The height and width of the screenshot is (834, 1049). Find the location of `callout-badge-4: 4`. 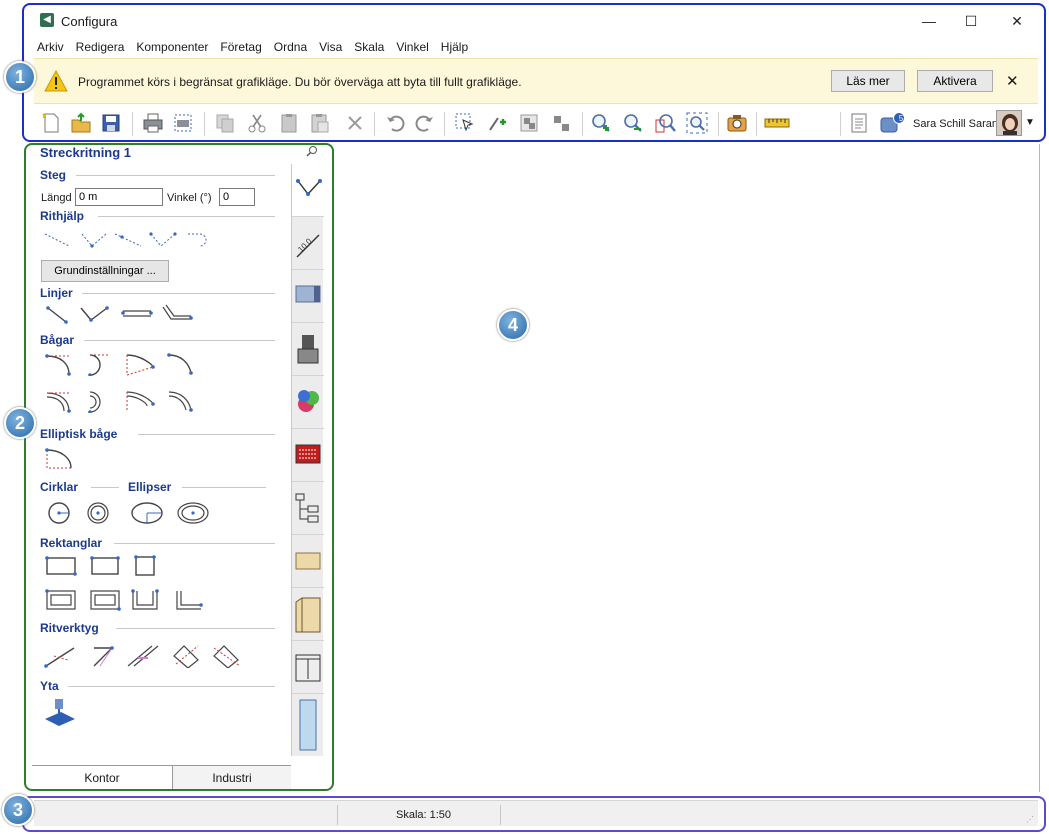

callout-badge-4: 4 is located at coordinates (513, 325).